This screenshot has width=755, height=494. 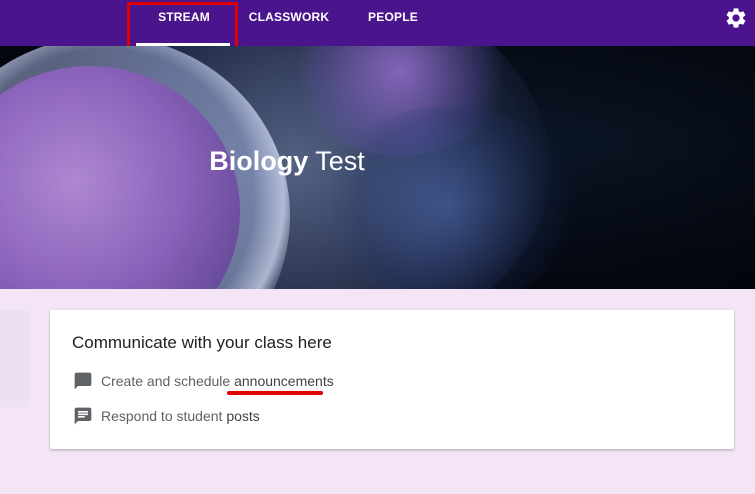 I want to click on sidebar-panel, so click(x=14, y=358).